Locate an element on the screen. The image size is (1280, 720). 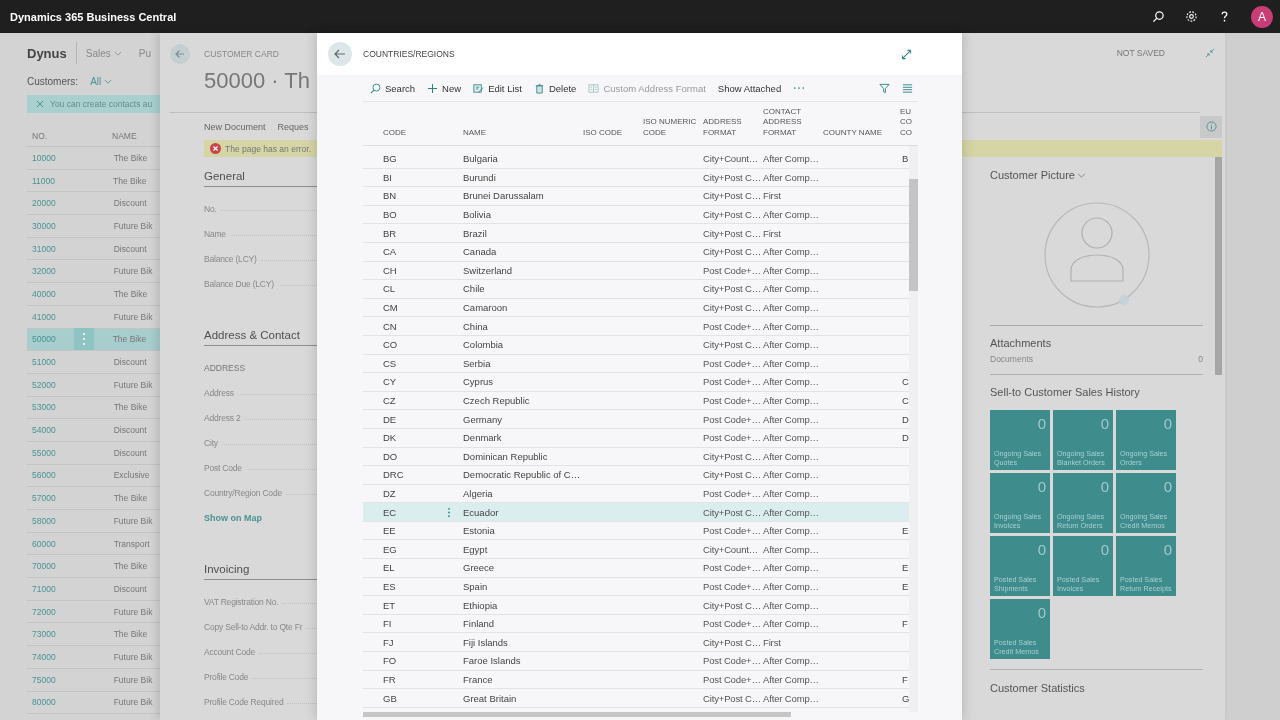
table-row: ES Spain Post Code+… After Comp… E is located at coordinates (636, 587).